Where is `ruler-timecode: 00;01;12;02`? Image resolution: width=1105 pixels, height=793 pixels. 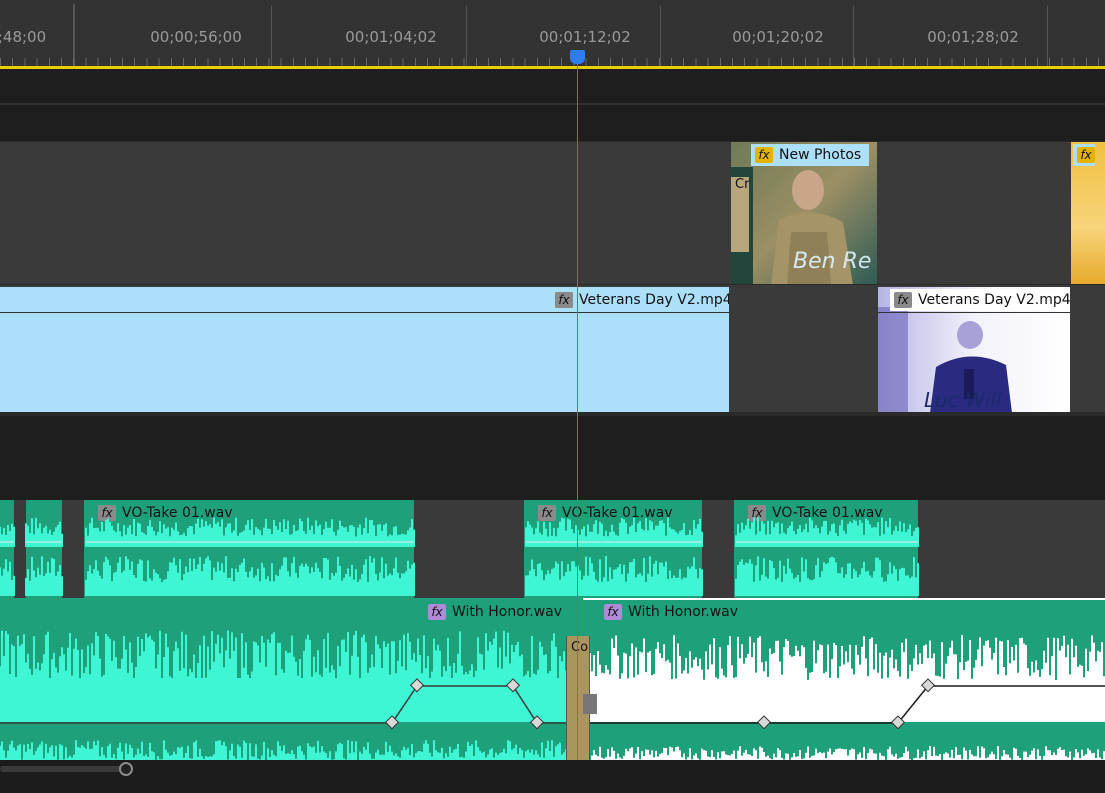 ruler-timecode: 00;01;12;02 is located at coordinates (585, 37).